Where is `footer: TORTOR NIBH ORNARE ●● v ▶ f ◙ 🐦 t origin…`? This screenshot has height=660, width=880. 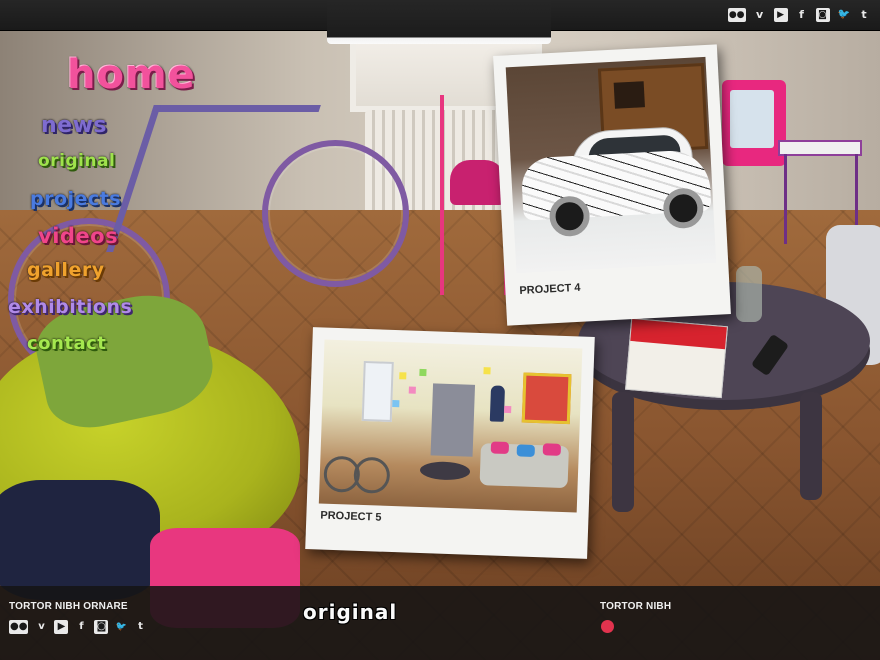
footer: TORTOR NIBH ORNARE ●● v ▶ f ◙ 🐦 t origin… is located at coordinates (440, 623).